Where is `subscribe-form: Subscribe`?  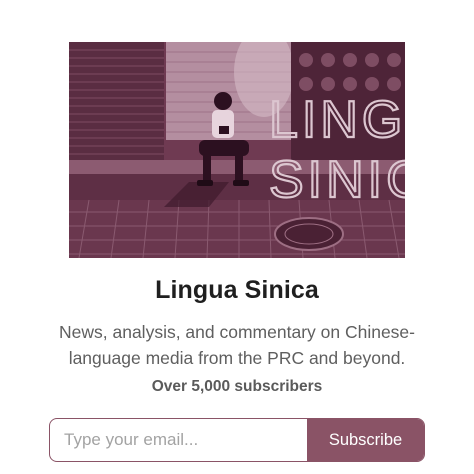 subscribe-form: Subscribe is located at coordinates (237, 440).